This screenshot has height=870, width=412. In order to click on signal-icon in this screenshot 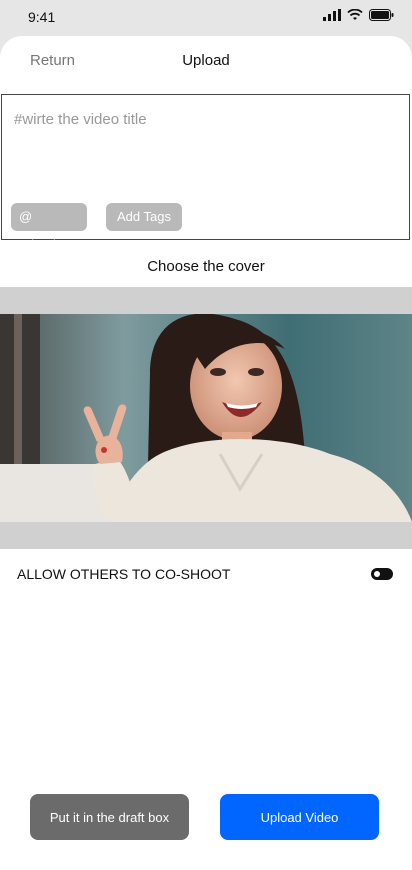, I will do `click(332, 15)`.